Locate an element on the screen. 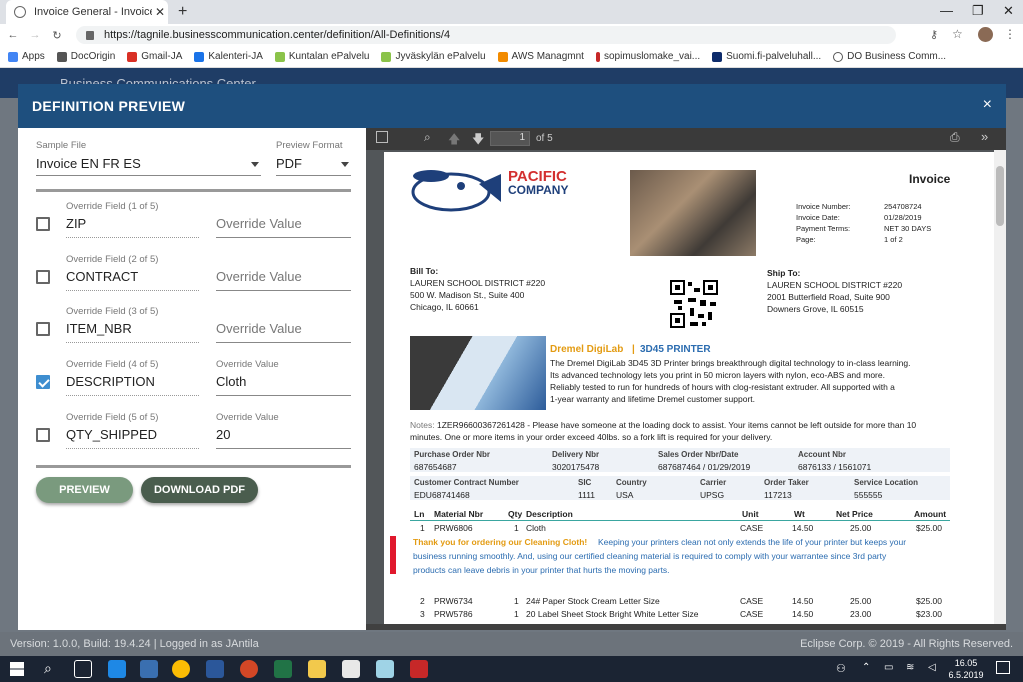 The width and height of the screenshot is (1023, 682). bookmark-kuntalan: Kuntalan ePalvelu is located at coordinates (321, 56).